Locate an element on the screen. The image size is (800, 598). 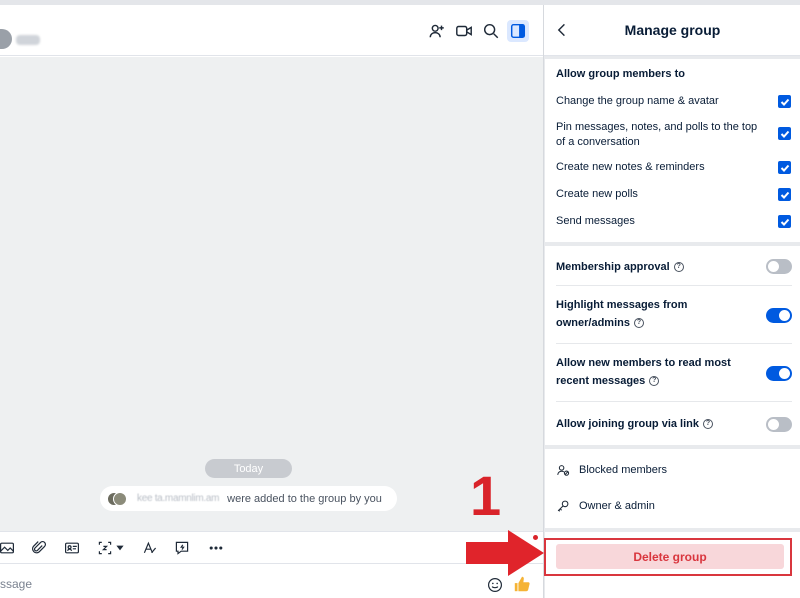
permission-label: Create new polls is located at coordinates (597, 194).